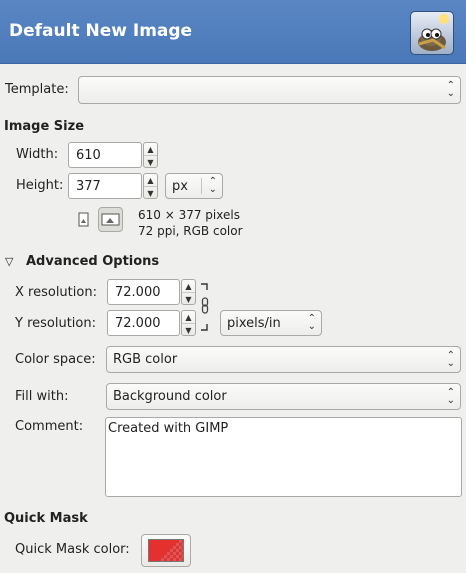 Image resolution: width=466 pixels, height=573 pixels. Describe the element at coordinates (190, 231) in the screenshot. I see `image-info-ppi: 72 ppi, RGB color` at that location.